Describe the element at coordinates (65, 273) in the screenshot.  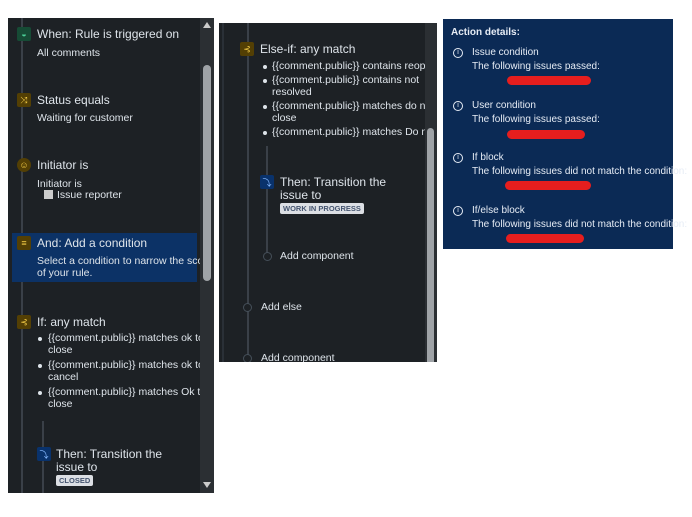
I see `and-detail: of your rule.` at that location.